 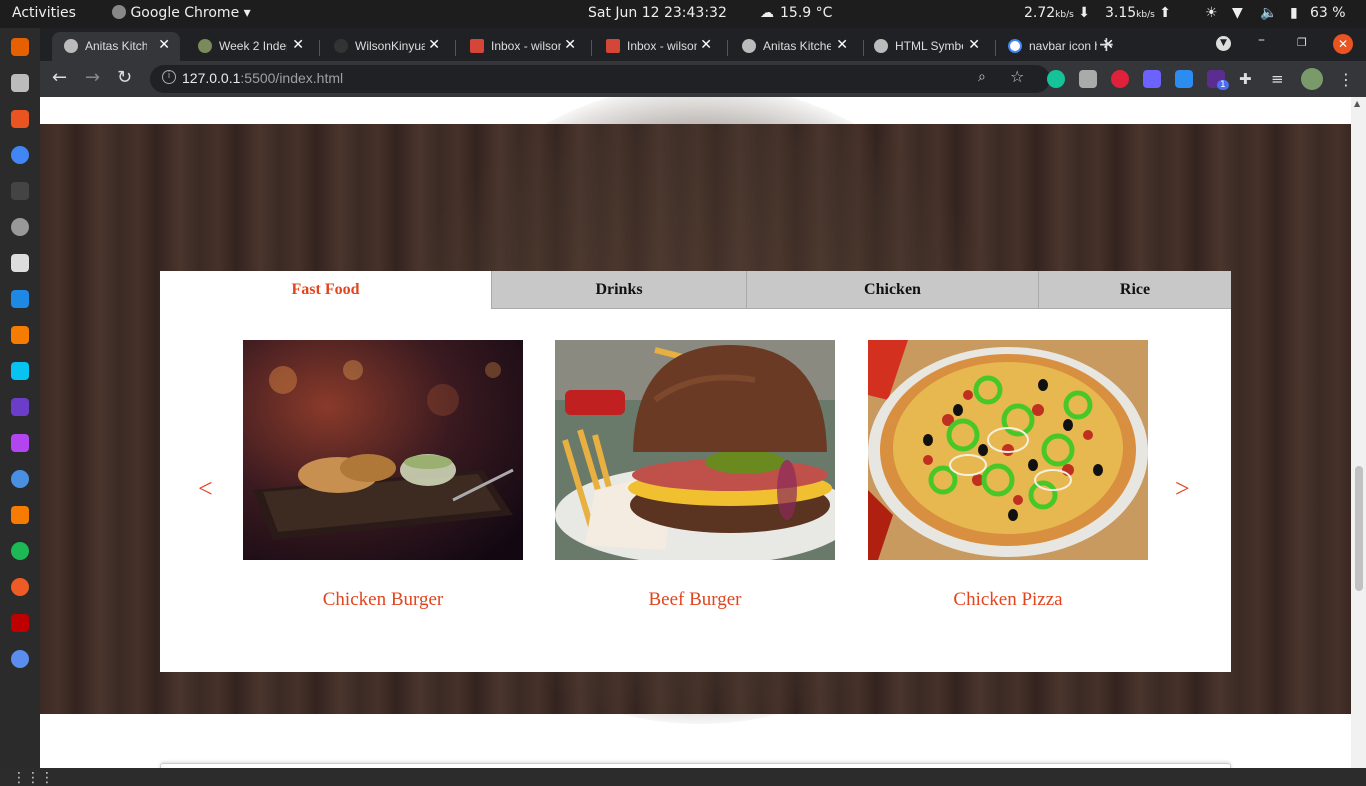 What do you see at coordinates (20, 227) in the screenshot?
I see `settings-icon` at bounding box center [20, 227].